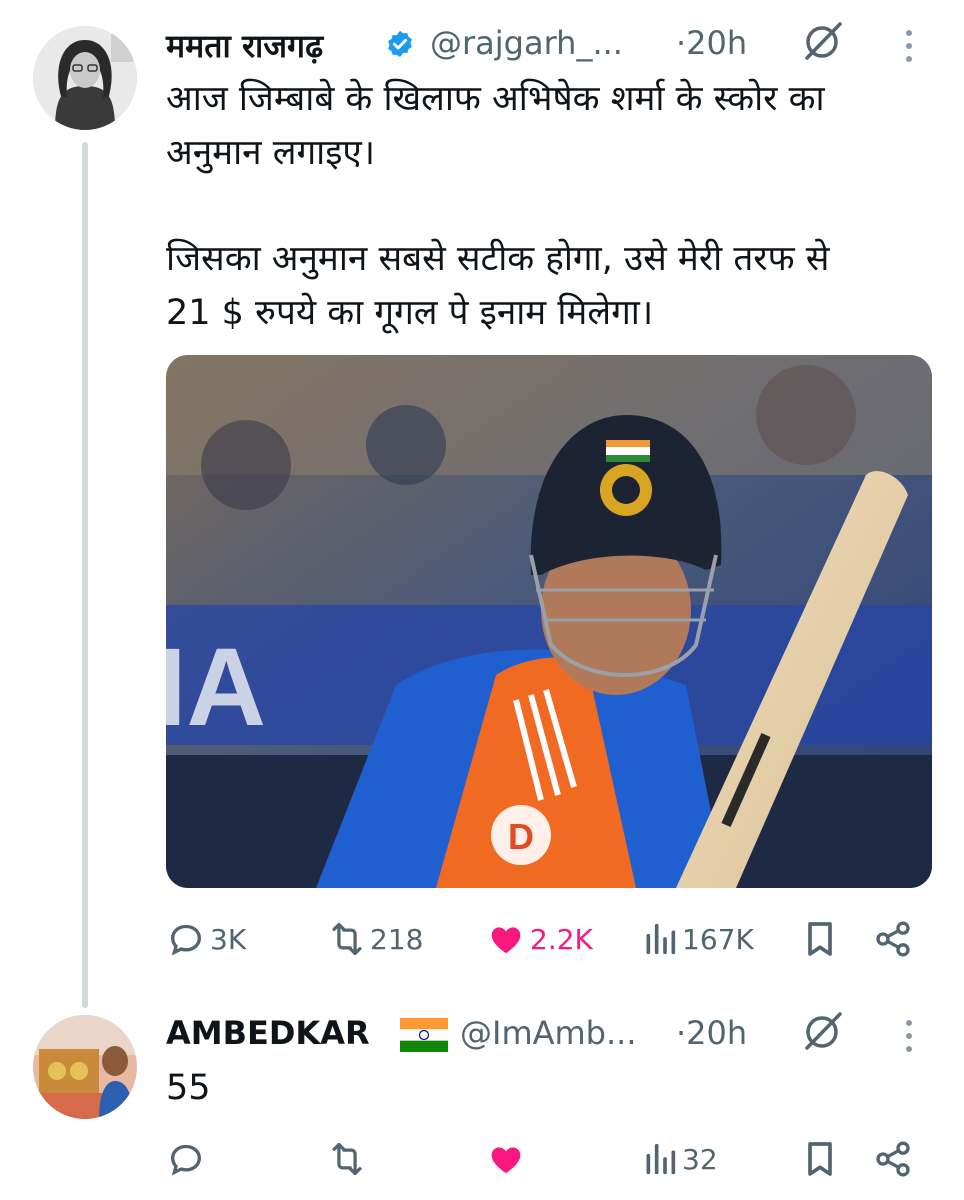 This screenshot has height=1200, width=964. Describe the element at coordinates (397, 939) in the screenshot. I see `repost-count: 218` at that location.